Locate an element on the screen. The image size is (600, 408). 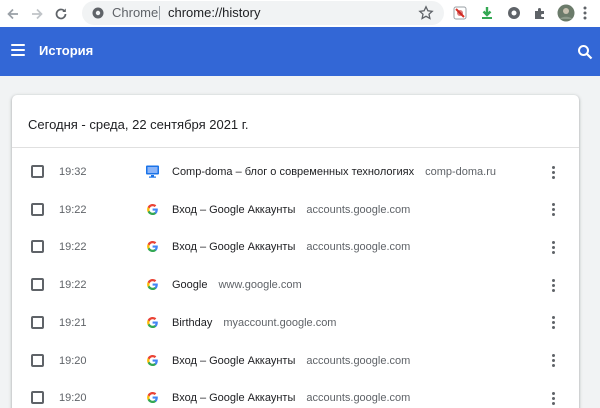
search-icon is located at coordinates (585, 52).